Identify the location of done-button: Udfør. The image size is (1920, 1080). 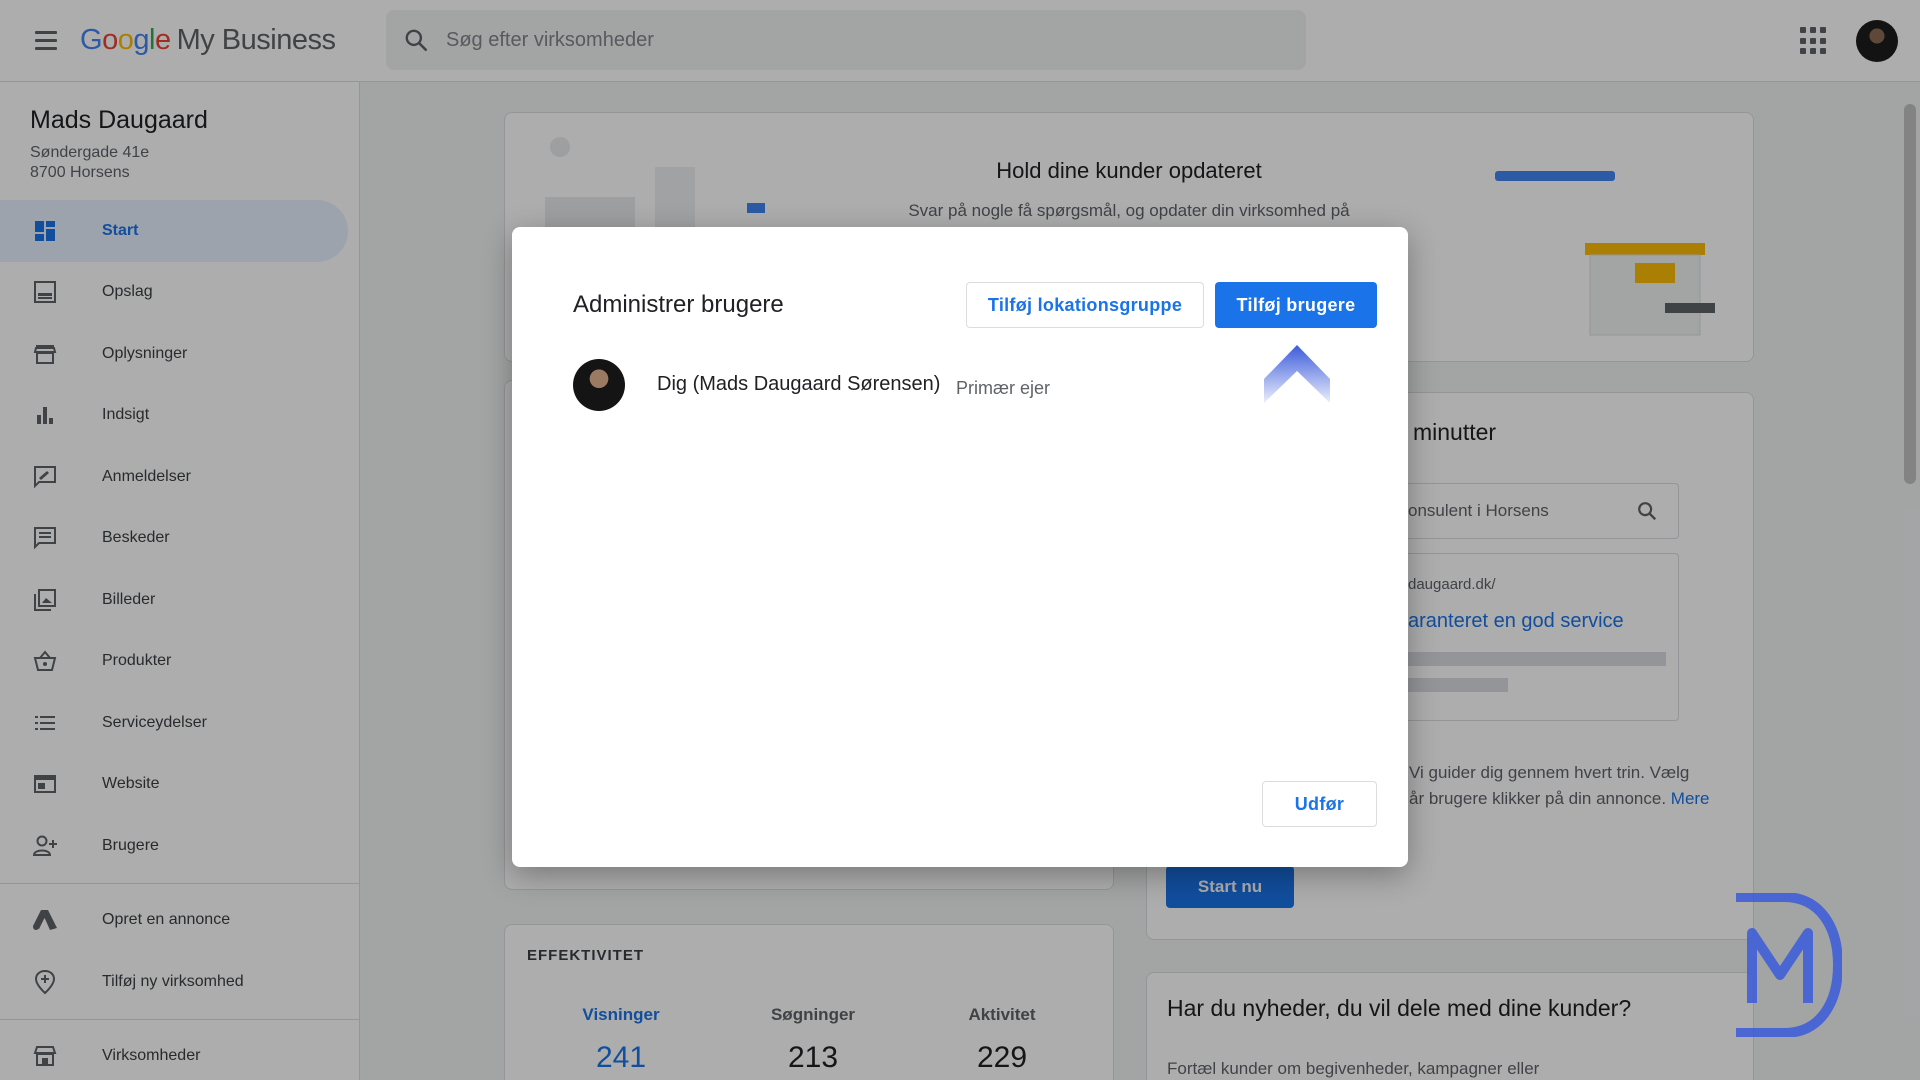
(1319, 804).